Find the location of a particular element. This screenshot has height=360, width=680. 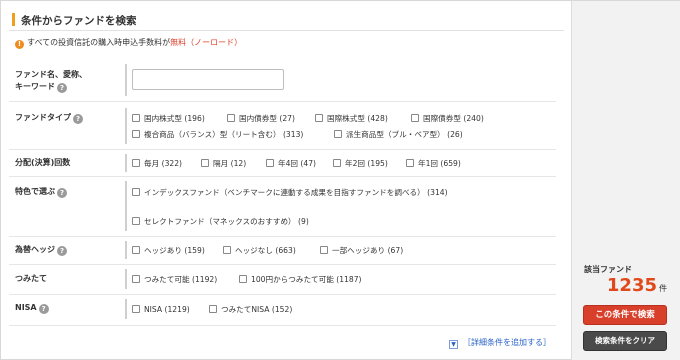

fund-type-option: 国際株式型 (428) is located at coordinates (351, 118).